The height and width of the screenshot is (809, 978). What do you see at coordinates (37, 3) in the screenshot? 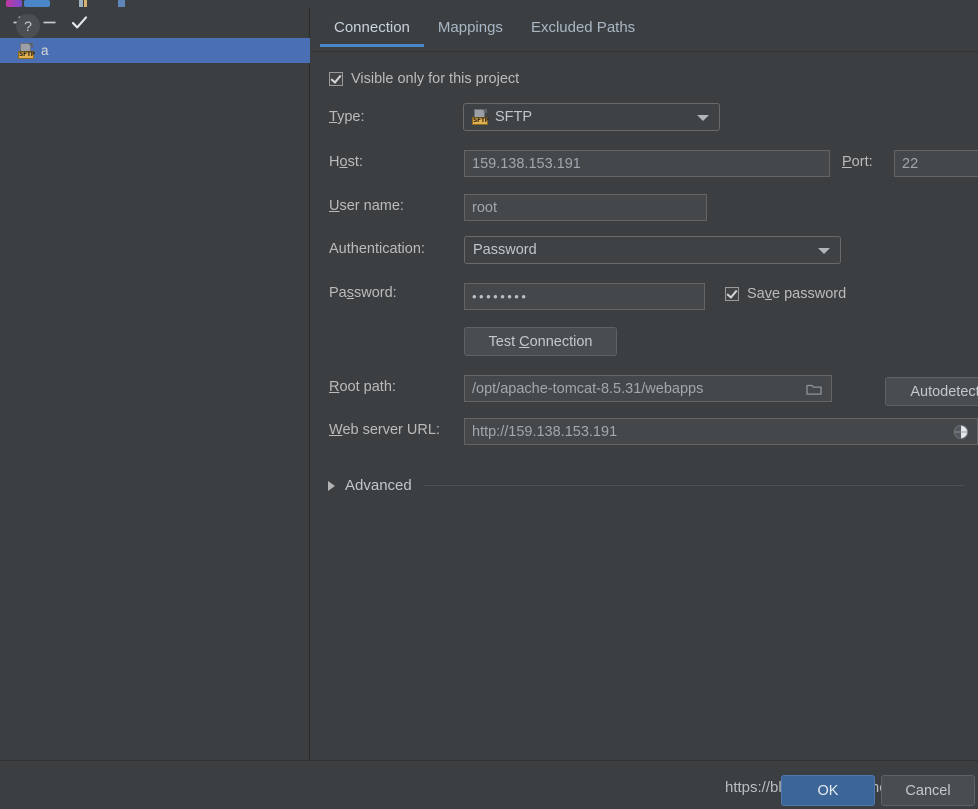
I see `menu-fragment` at bounding box center [37, 3].